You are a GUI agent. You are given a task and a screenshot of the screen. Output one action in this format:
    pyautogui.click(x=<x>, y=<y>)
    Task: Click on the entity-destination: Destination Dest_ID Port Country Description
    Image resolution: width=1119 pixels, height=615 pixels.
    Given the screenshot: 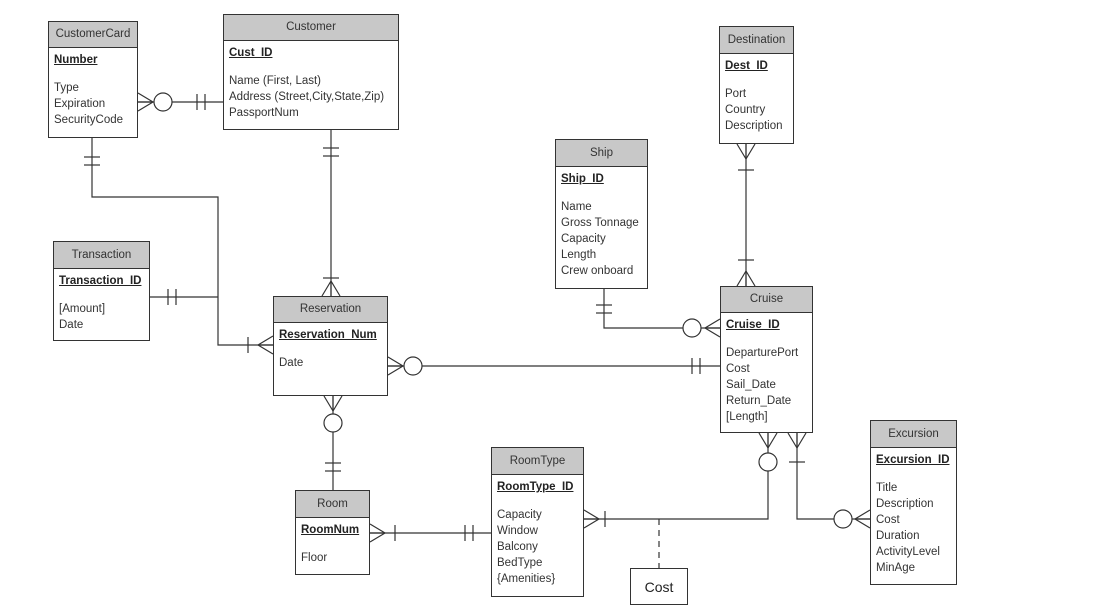 What is the action you would take?
    pyautogui.click(x=756, y=85)
    